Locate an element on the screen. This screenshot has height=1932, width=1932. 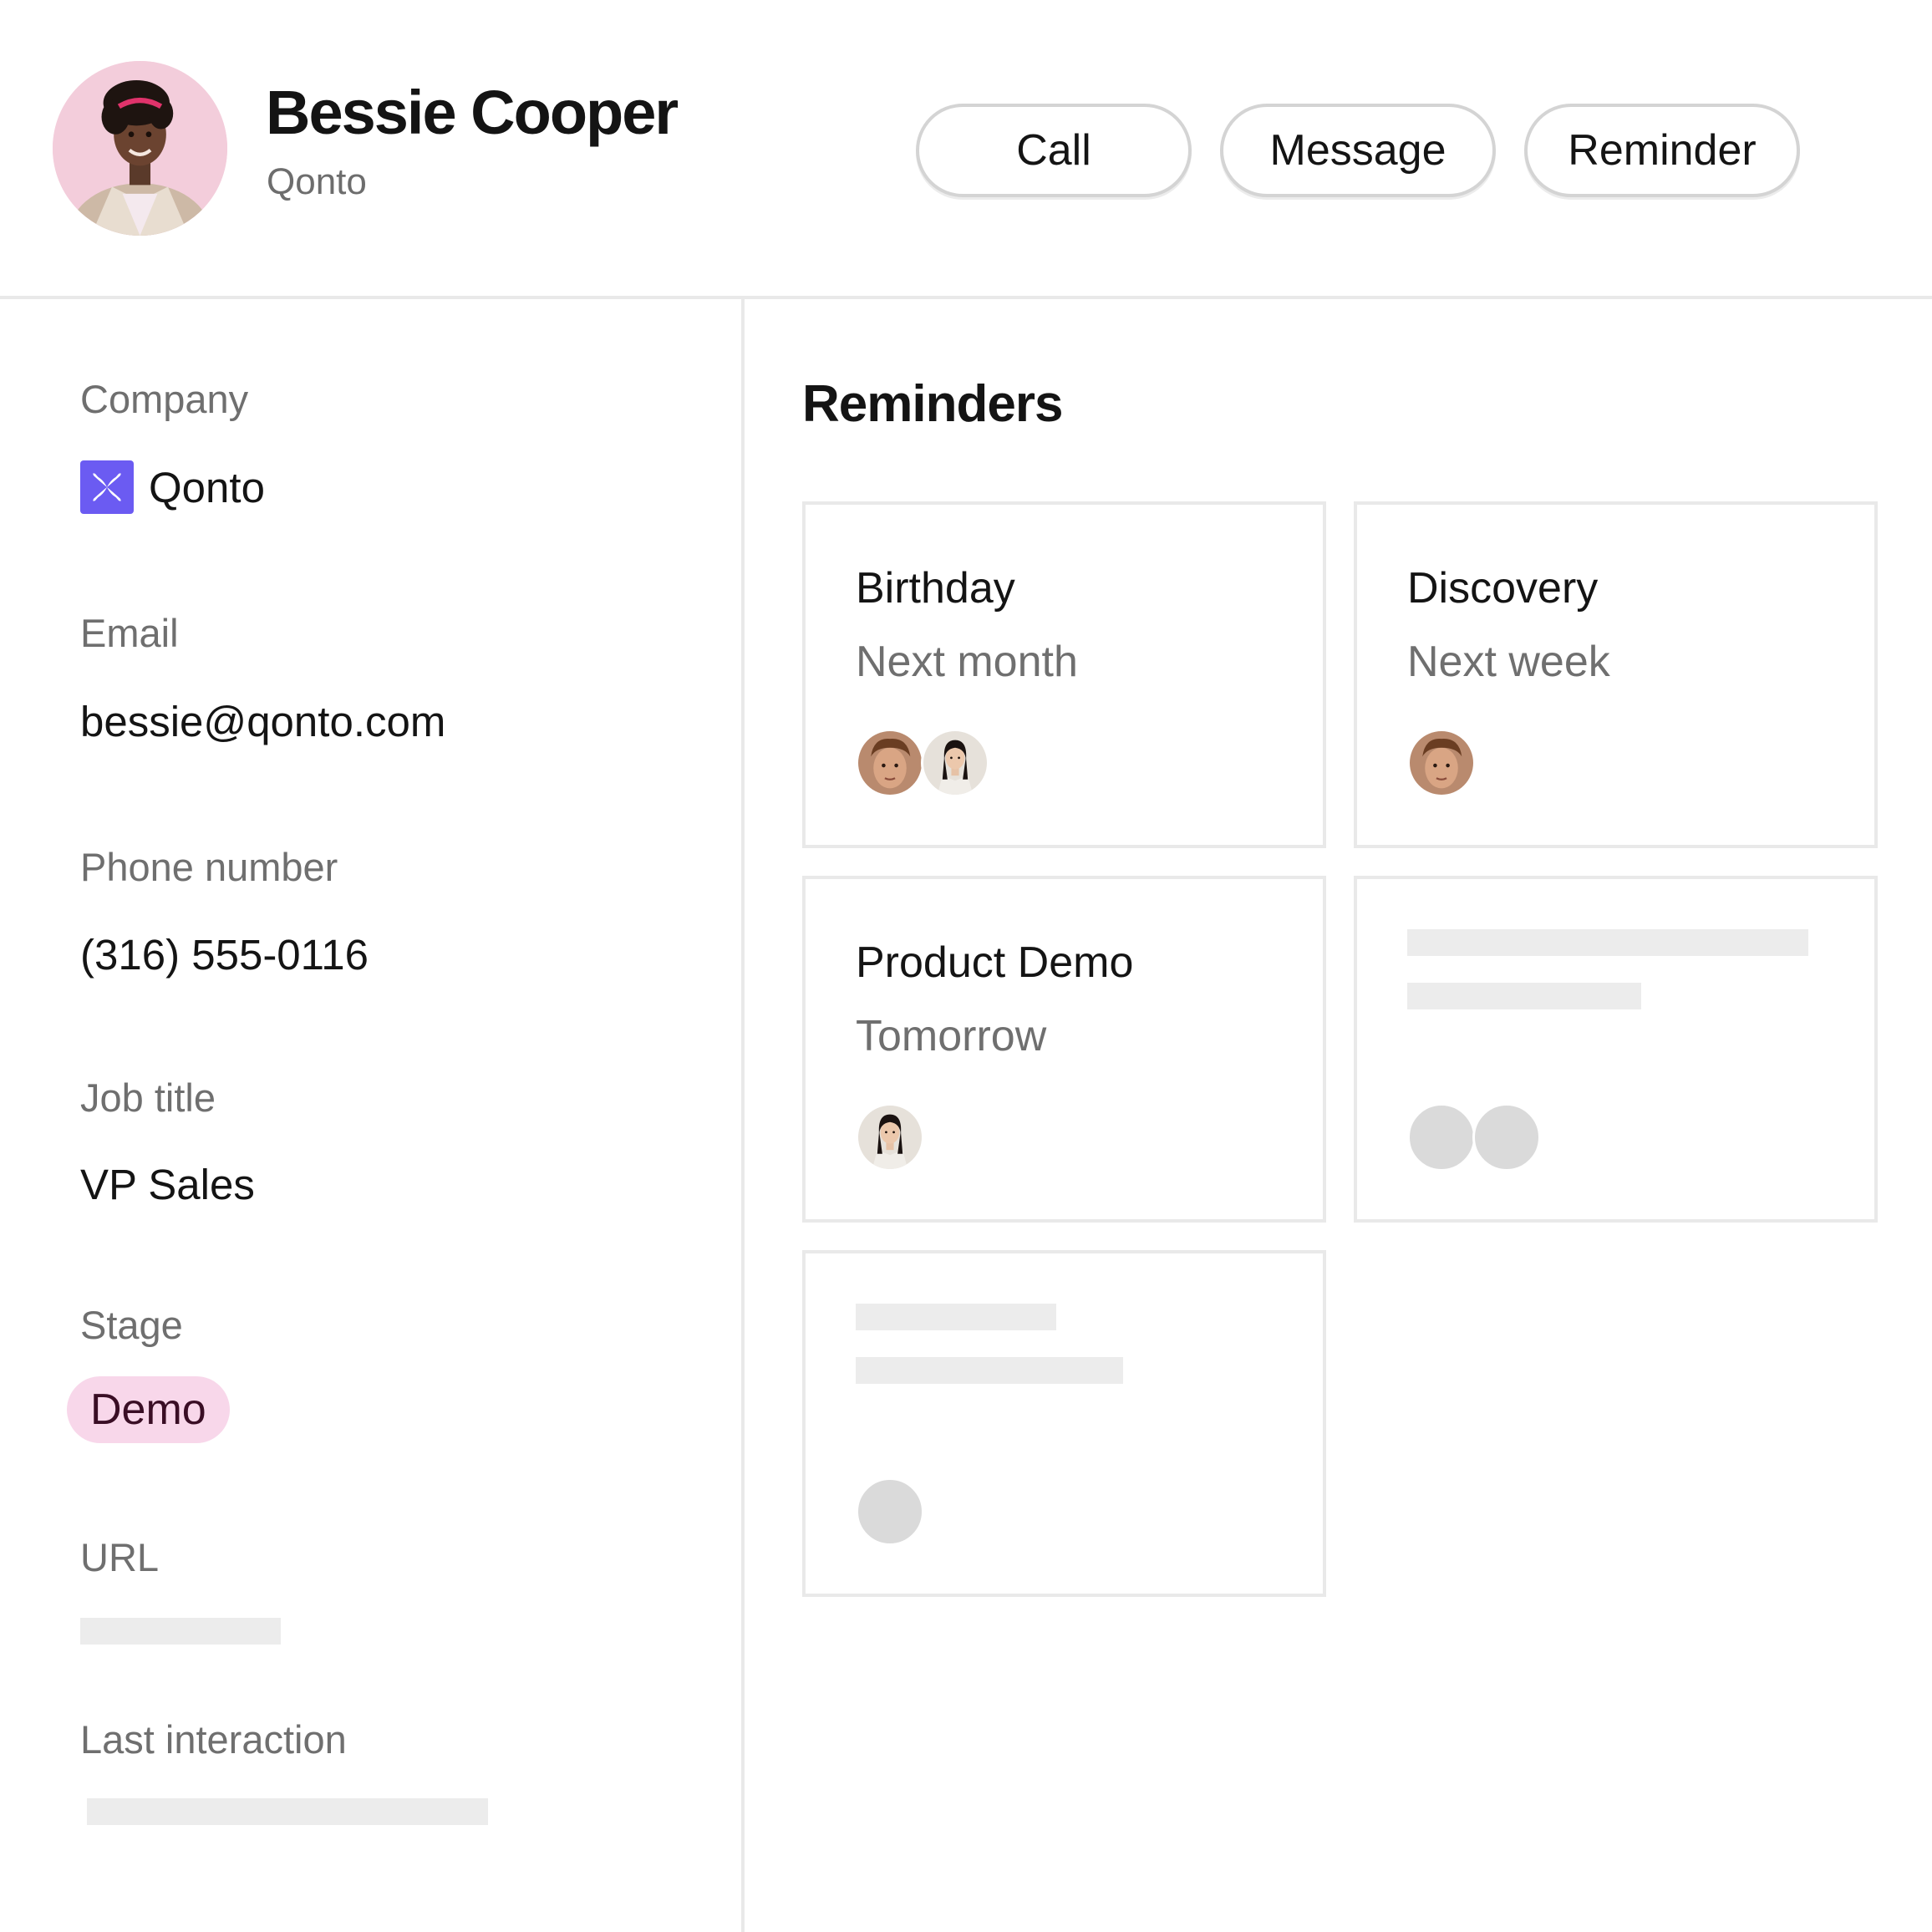
reminder-button: Reminder is located at coordinates (1662, 150).